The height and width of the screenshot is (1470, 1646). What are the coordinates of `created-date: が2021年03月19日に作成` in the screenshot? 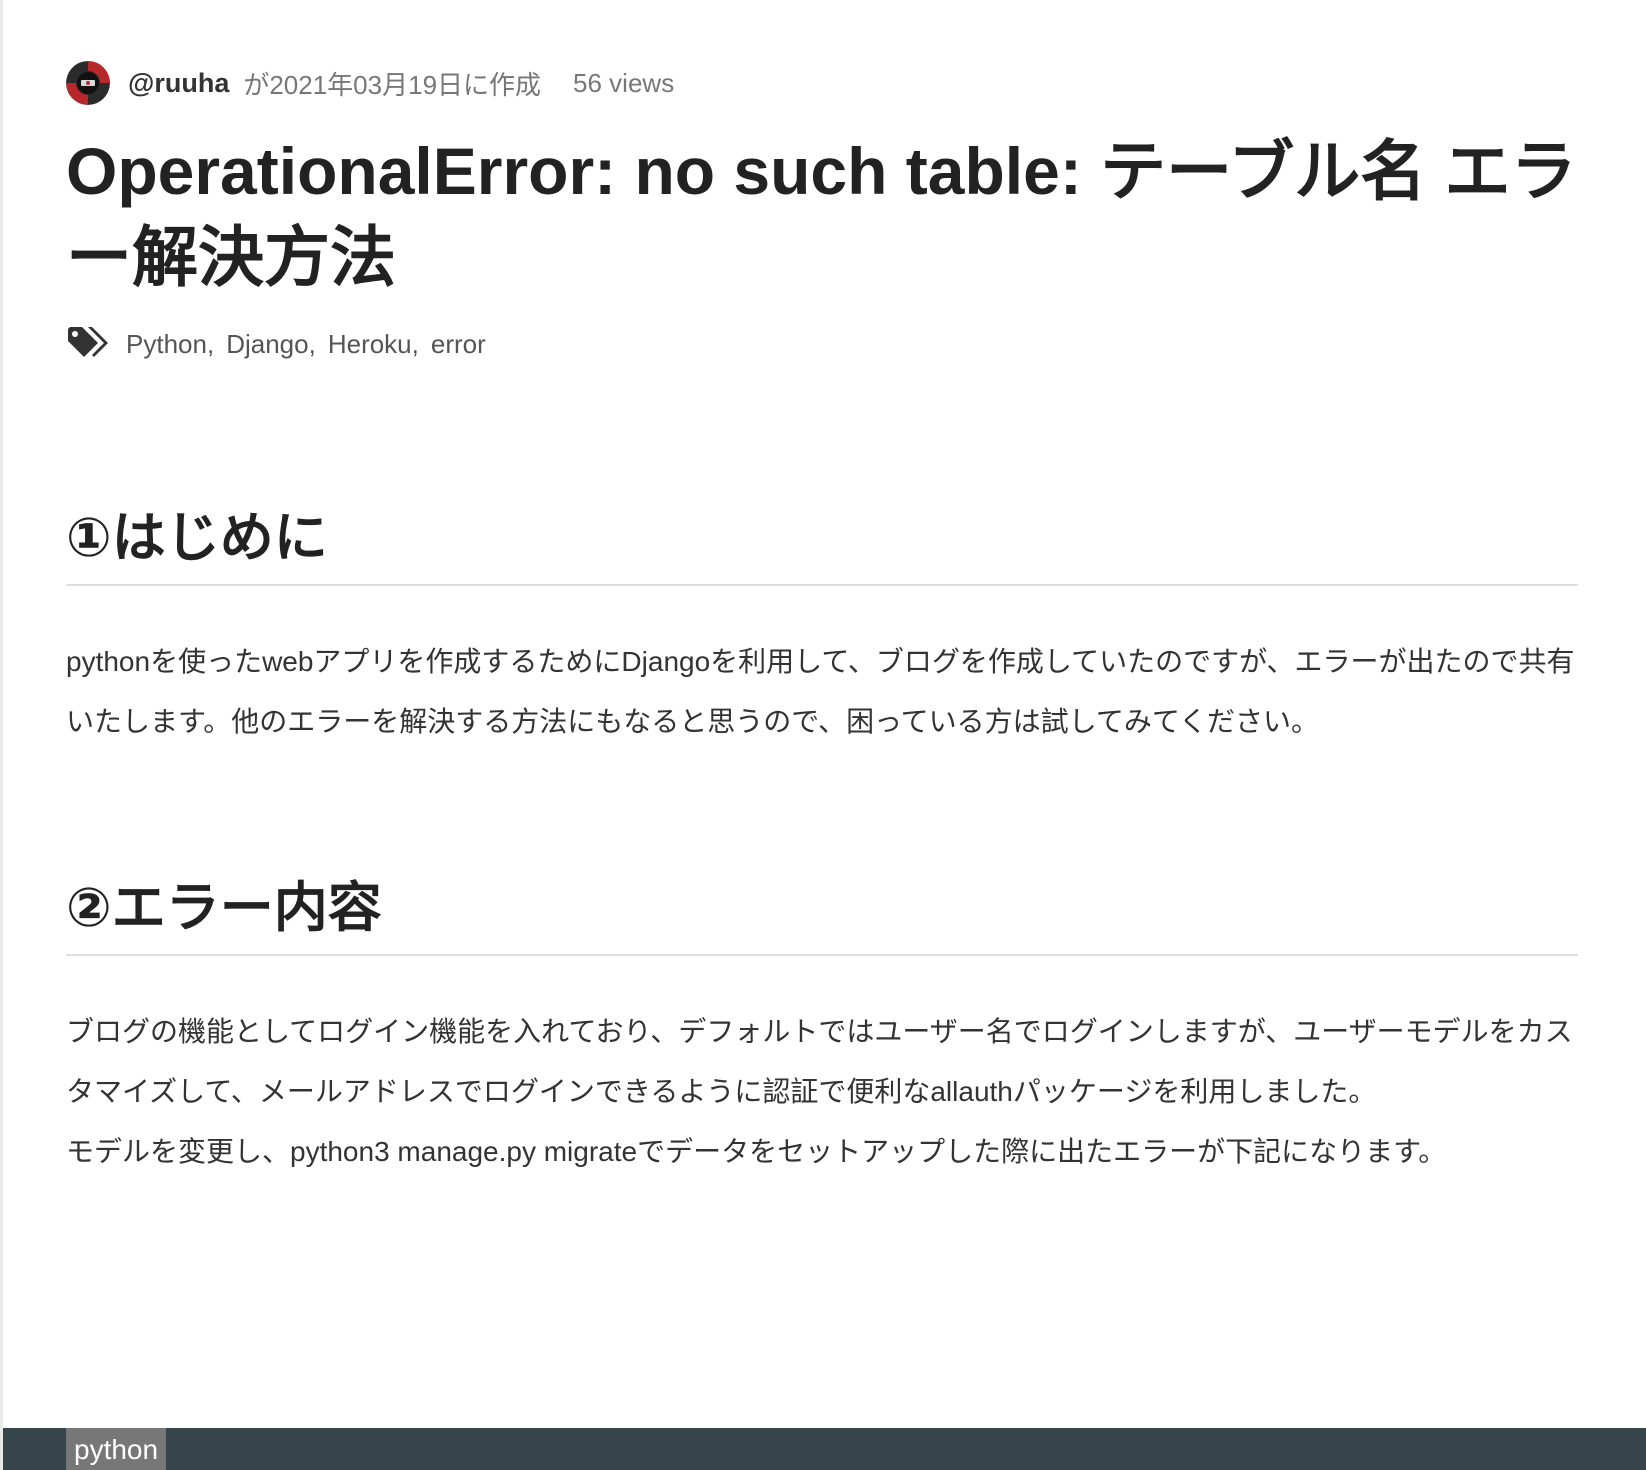 It's located at (392, 84).